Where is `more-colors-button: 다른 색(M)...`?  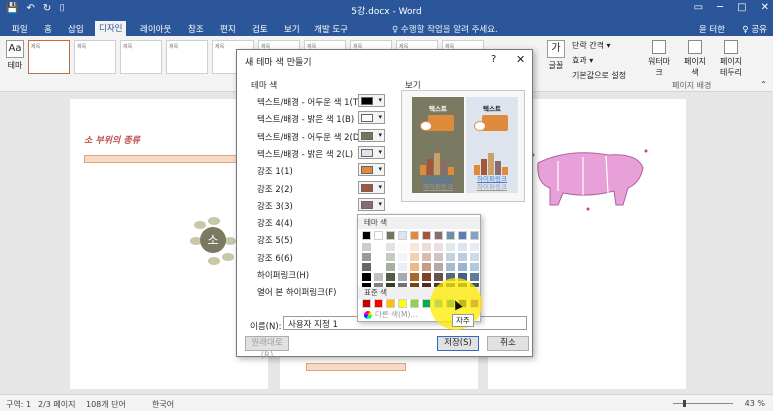 more-colors-button: 다른 색(M)... is located at coordinates (391, 314).